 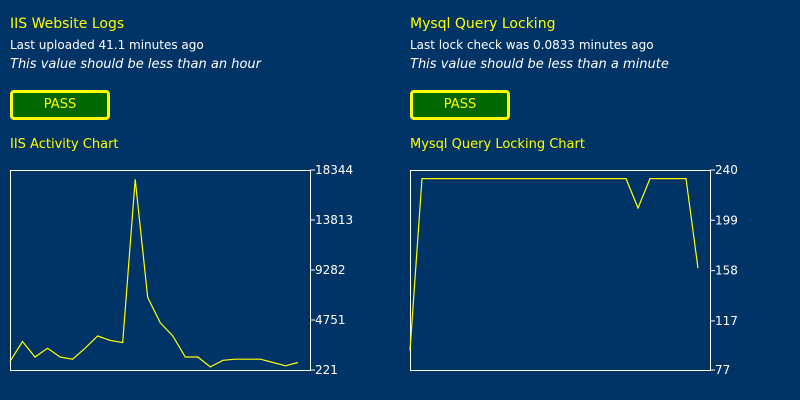 What do you see at coordinates (326, 370) in the screenshot?
I see `y-tick-label: 221` at bounding box center [326, 370].